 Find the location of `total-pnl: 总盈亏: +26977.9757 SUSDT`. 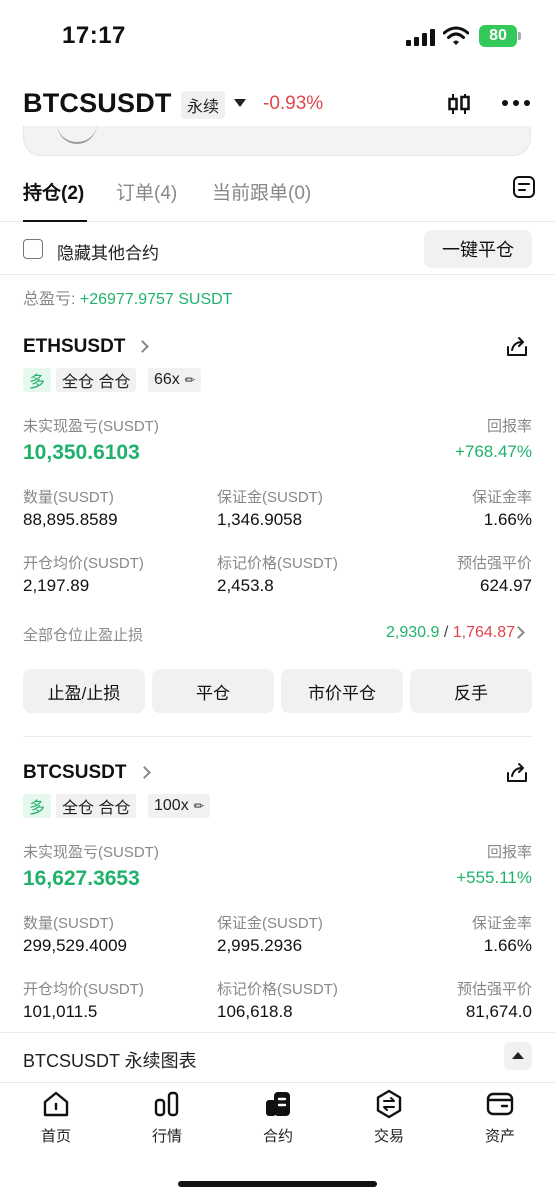

total-pnl: 总盈亏: +26977.9757 SUSDT is located at coordinates (127, 297).